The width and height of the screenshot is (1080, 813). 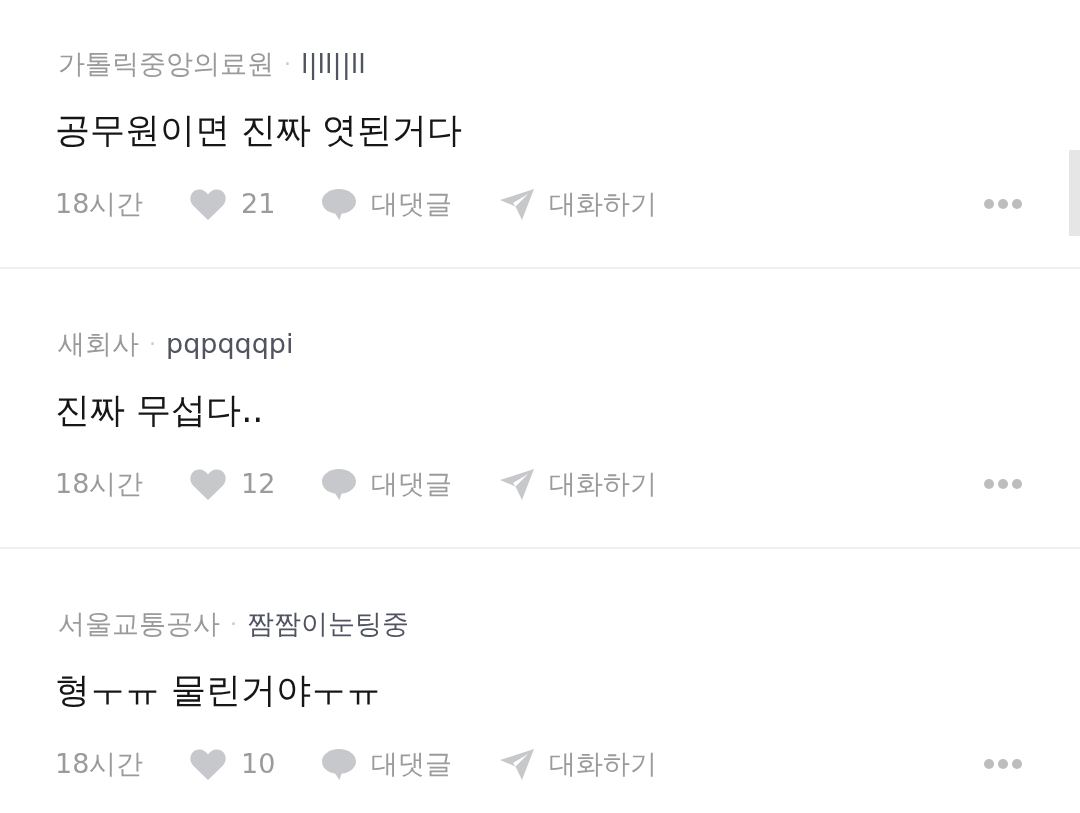 What do you see at coordinates (256, 204) in the screenshot?
I see `like-button: 21` at bounding box center [256, 204].